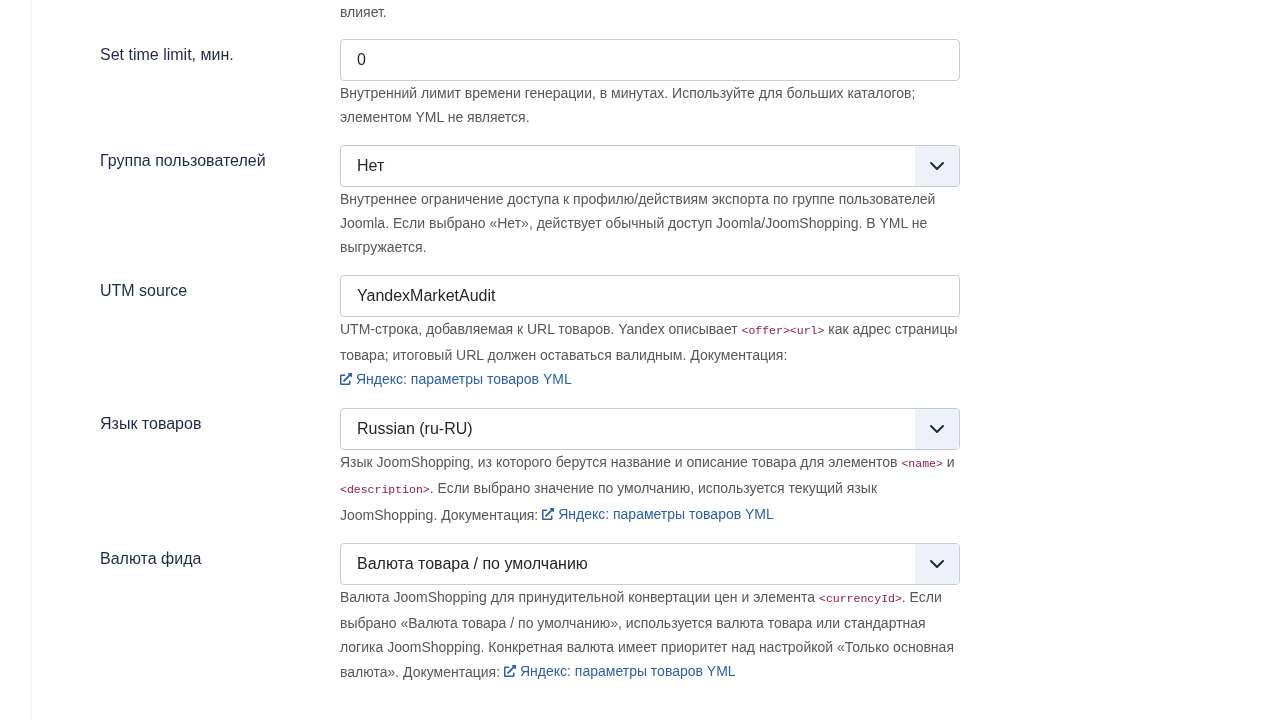 The width and height of the screenshot is (1280, 720). What do you see at coordinates (650, 166) in the screenshot?
I see `dropdown-select: Нет` at bounding box center [650, 166].